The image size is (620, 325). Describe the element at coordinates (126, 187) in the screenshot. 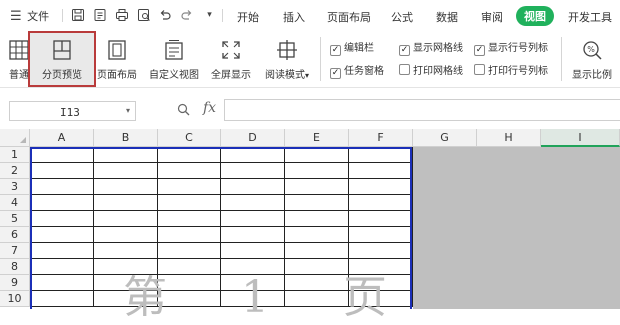

I see `cell-B3` at that location.